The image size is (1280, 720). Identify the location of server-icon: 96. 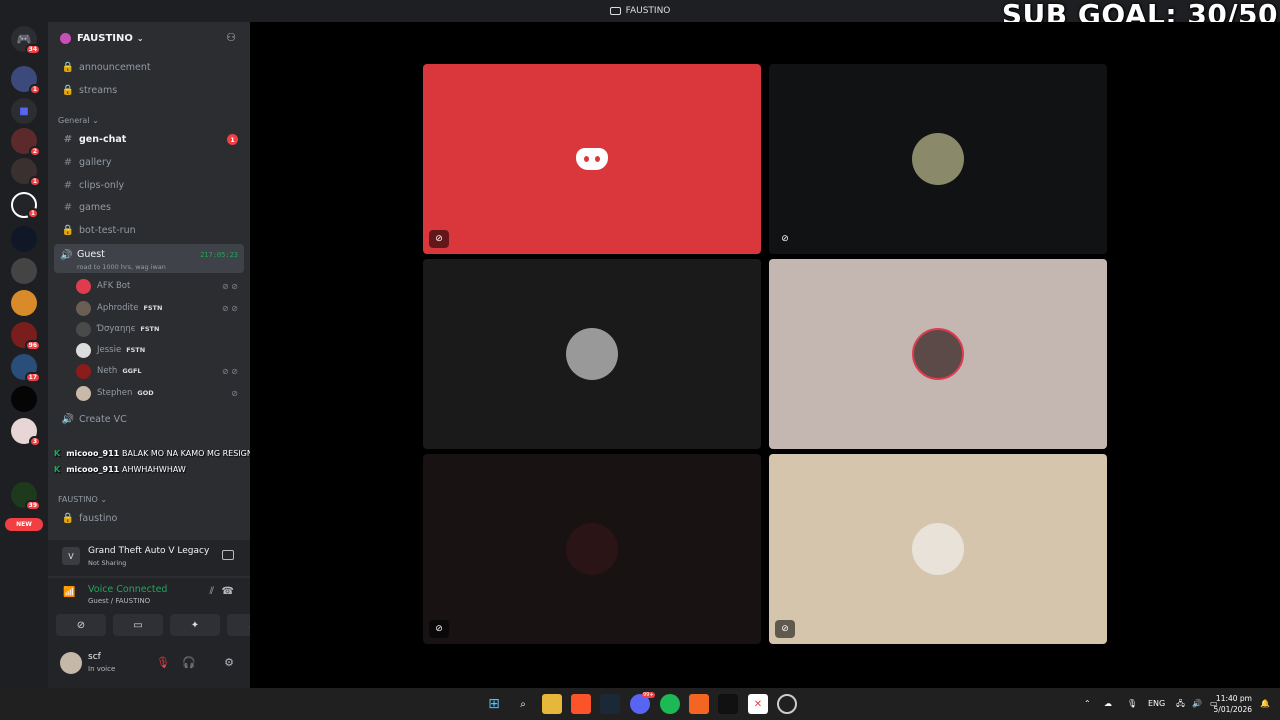
(26, 336).